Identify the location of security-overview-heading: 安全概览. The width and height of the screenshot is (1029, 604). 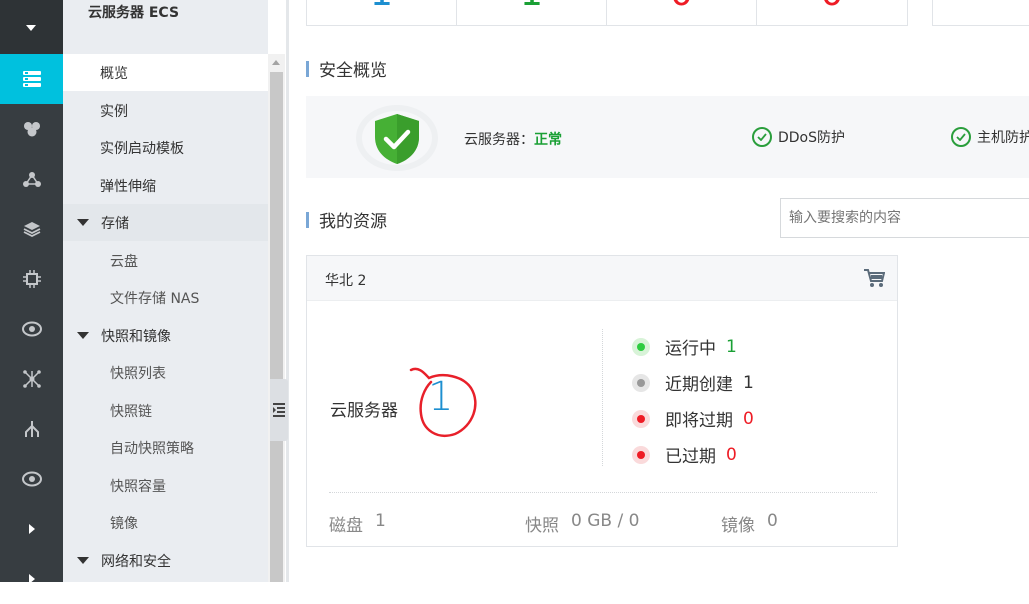
(346, 68).